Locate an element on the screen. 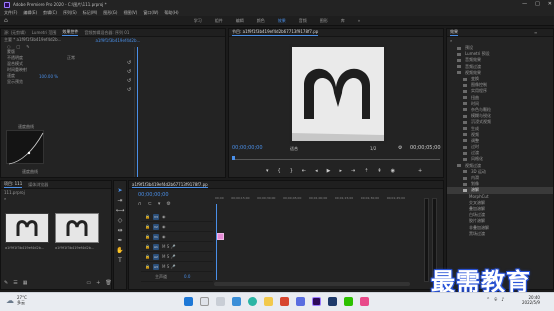  menu-clip: 剪辑(C) is located at coordinates (50, 13).